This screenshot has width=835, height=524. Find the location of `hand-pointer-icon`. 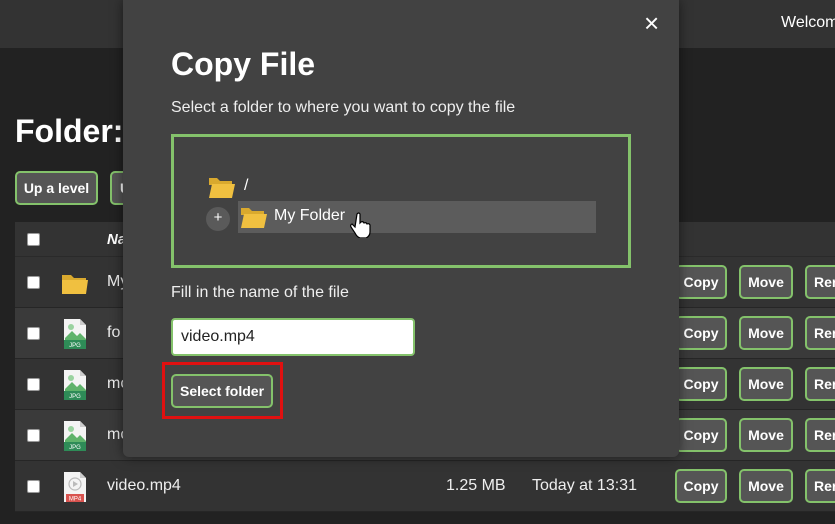

hand-pointer-icon is located at coordinates (361, 227).